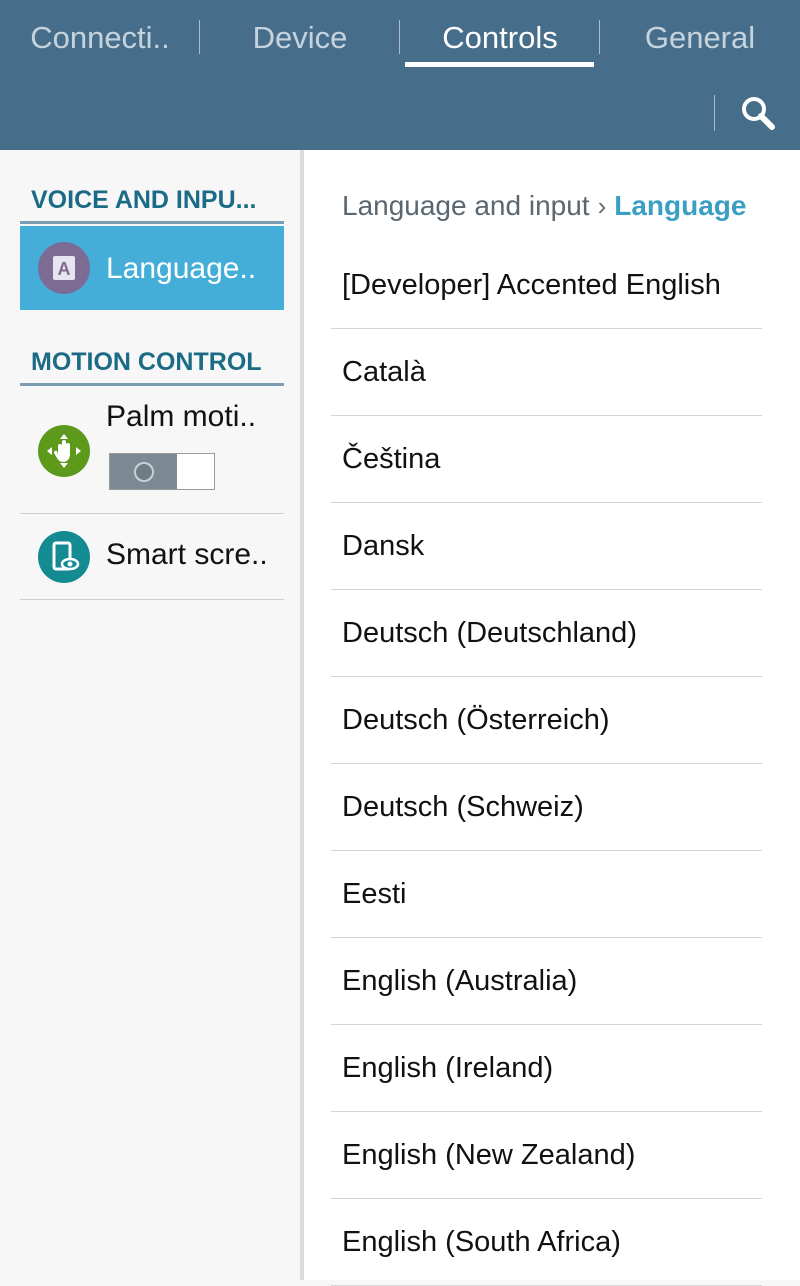 Image resolution: width=800 pixels, height=1286 pixels. I want to click on sidebar-item-label: Palm moti.., so click(181, 416).